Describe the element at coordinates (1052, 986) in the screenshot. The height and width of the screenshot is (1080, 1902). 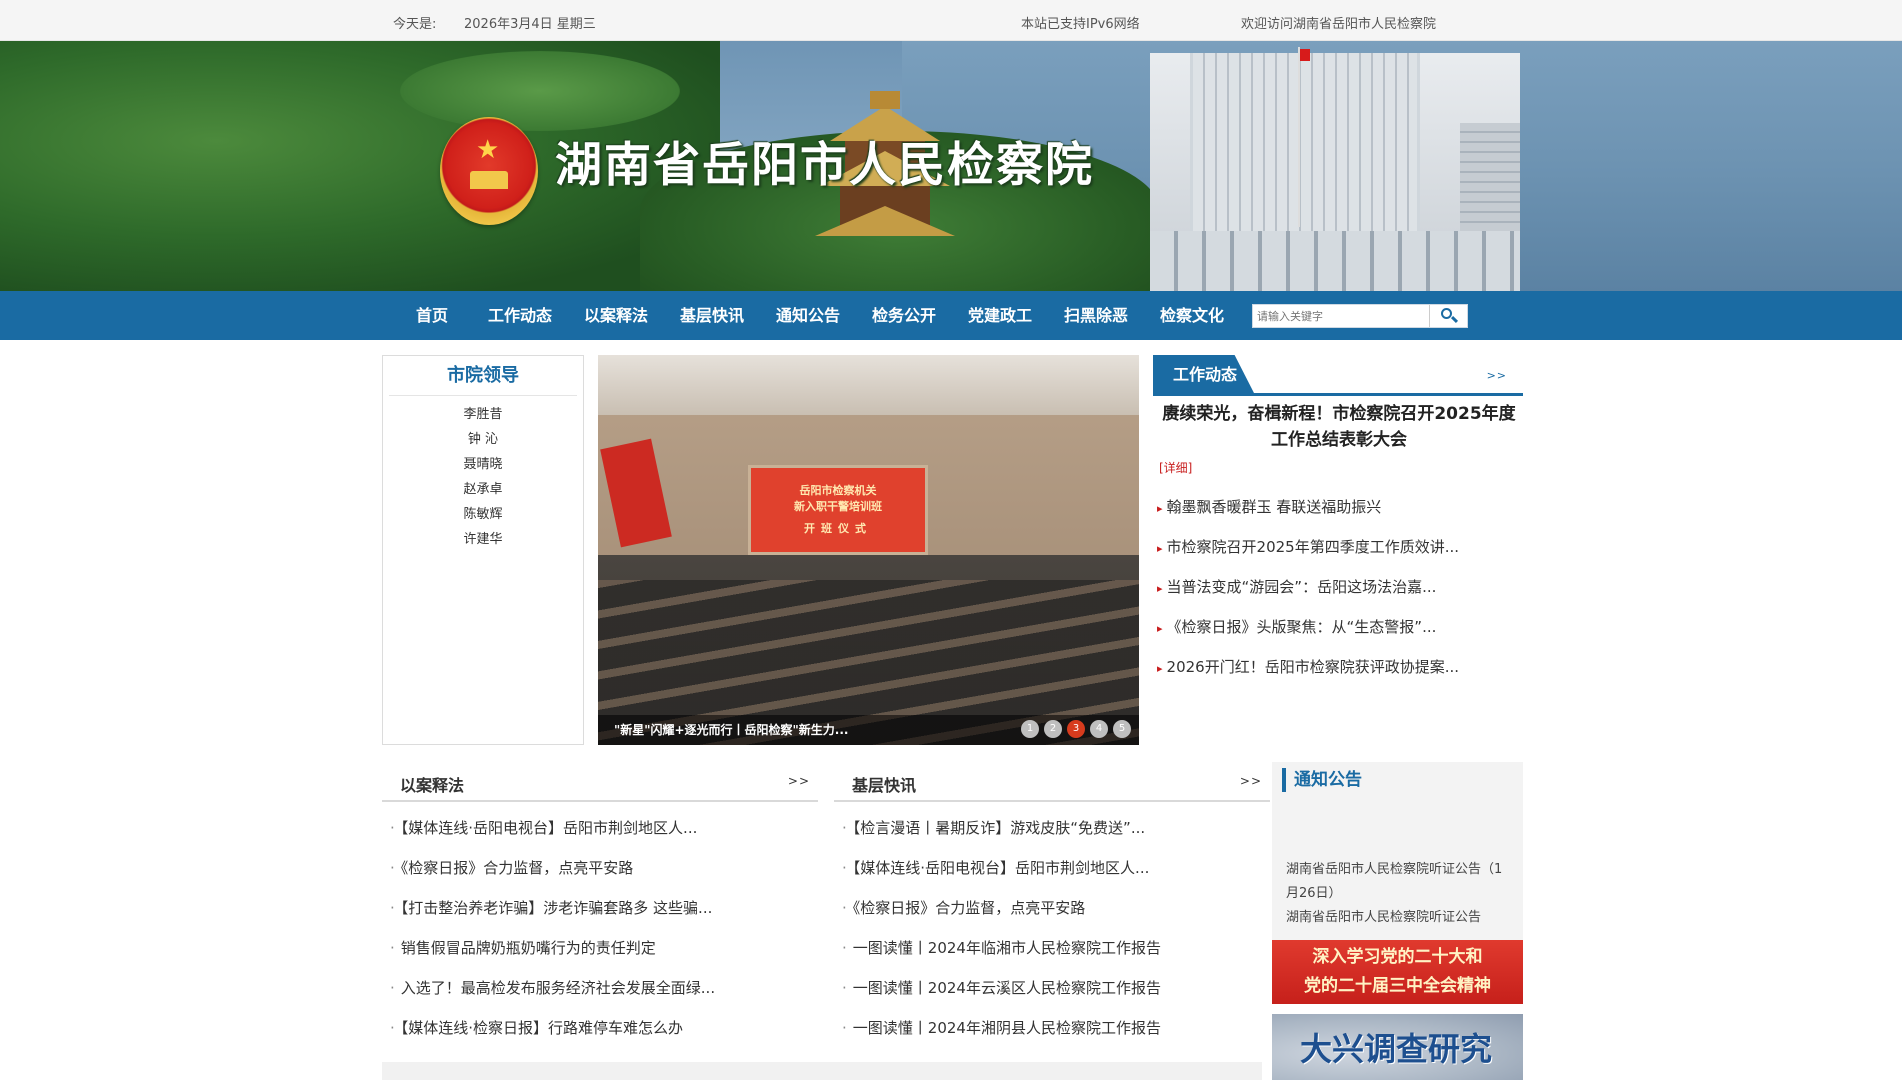
I see `list-item: 一图读懂丨2024年云溪区人民检察院工作报告` at that location.